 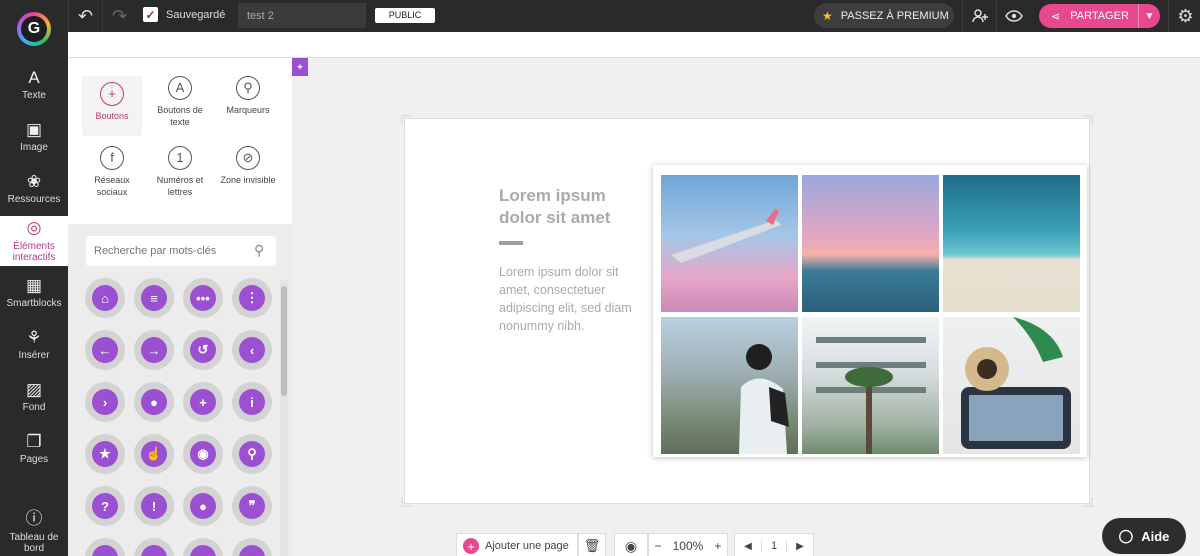 I want to click on text-button-icon: A, so click(x=180, y=88).